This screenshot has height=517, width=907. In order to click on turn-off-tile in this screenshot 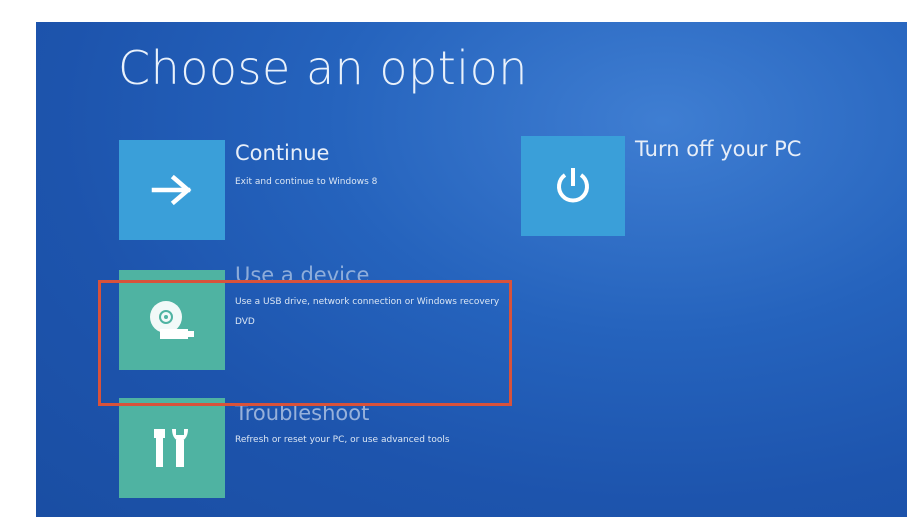, I will do `click(573, 186)`.